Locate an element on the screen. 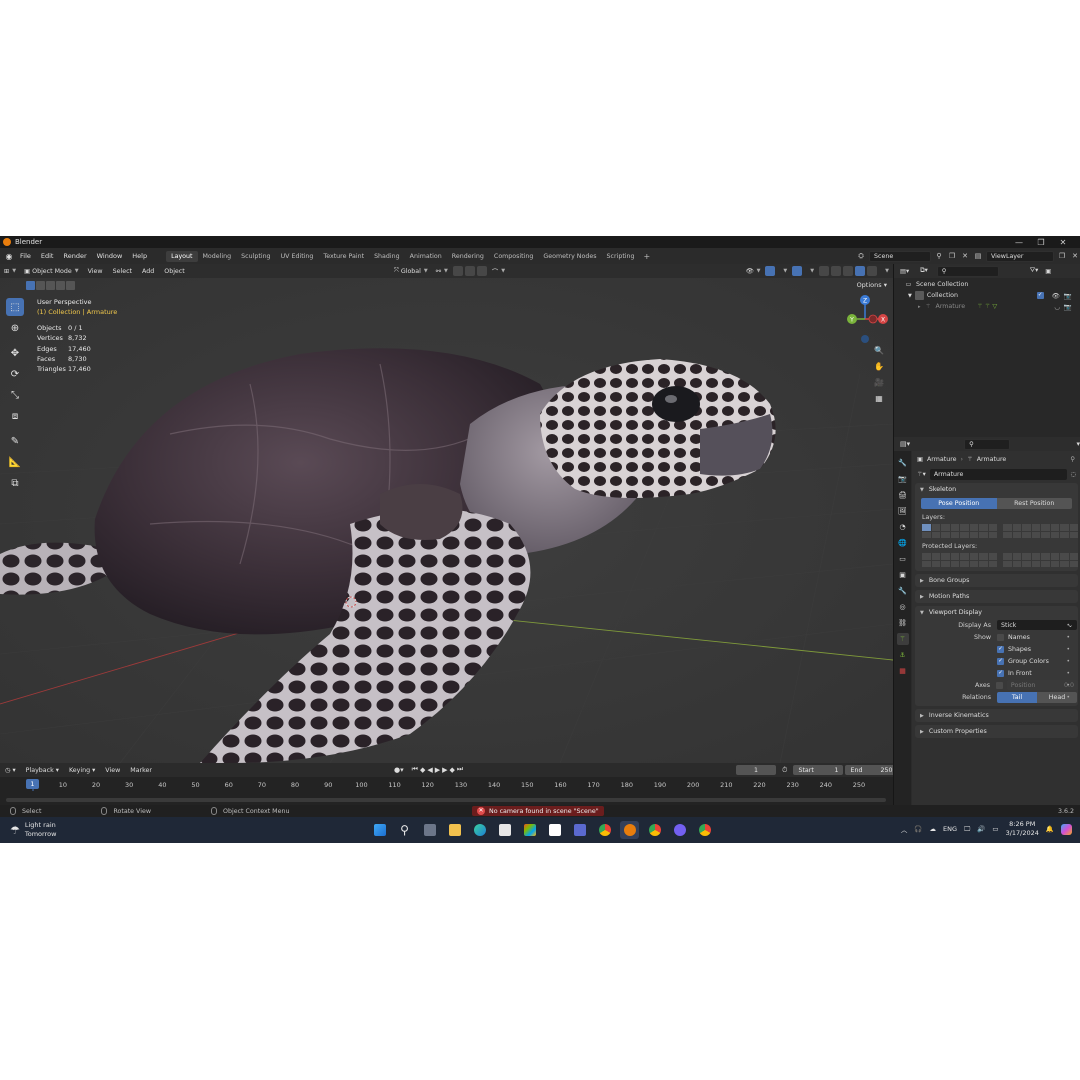 The image size is (1080, 1080). menu-help: Help is located at coordinates (139, 256).